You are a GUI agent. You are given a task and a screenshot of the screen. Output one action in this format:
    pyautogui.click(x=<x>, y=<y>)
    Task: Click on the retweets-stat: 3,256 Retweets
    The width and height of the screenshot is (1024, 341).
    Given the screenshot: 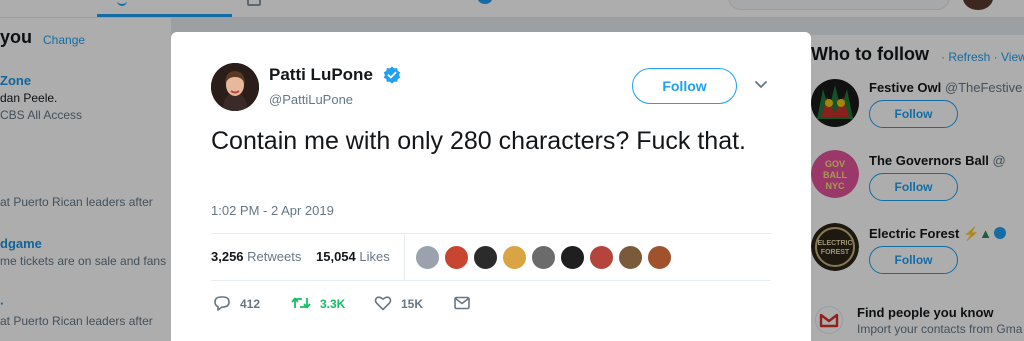 What is the action you would take?
    pyautogui.click(x=256, y=256)
    